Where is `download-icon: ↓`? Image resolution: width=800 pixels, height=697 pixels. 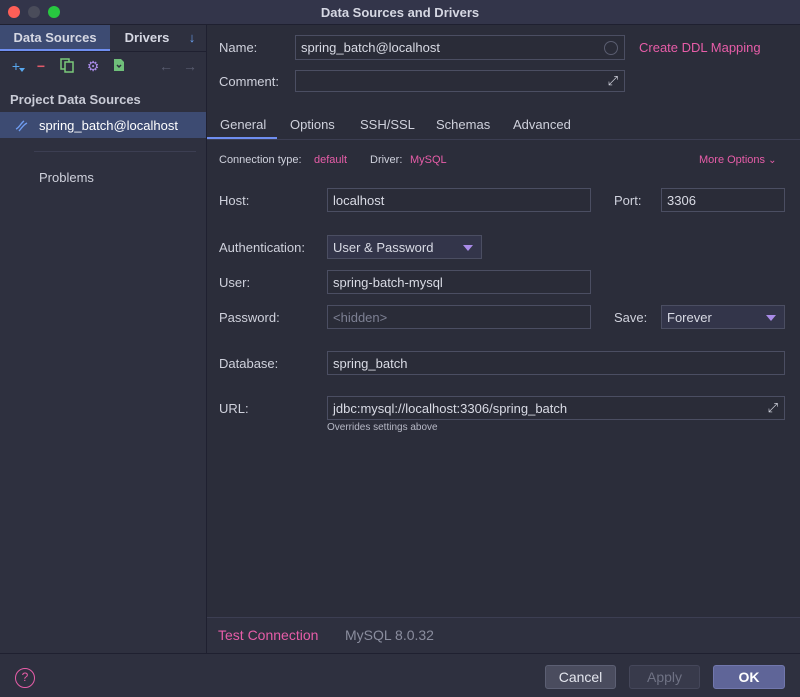
download-icon: ↓ is located at coordinates (192, 38).